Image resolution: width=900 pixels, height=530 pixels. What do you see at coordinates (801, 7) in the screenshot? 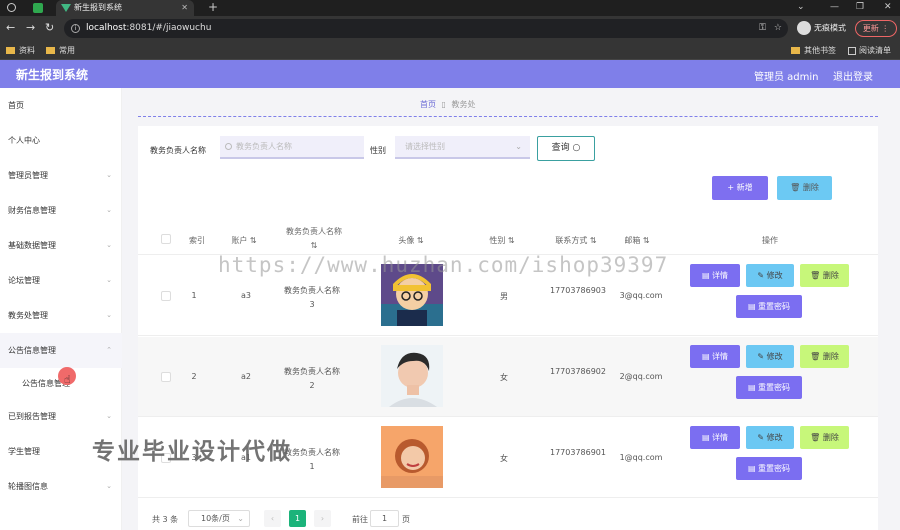
I see `tab-search-icon: ⌄` at bounding box center [801, 7].